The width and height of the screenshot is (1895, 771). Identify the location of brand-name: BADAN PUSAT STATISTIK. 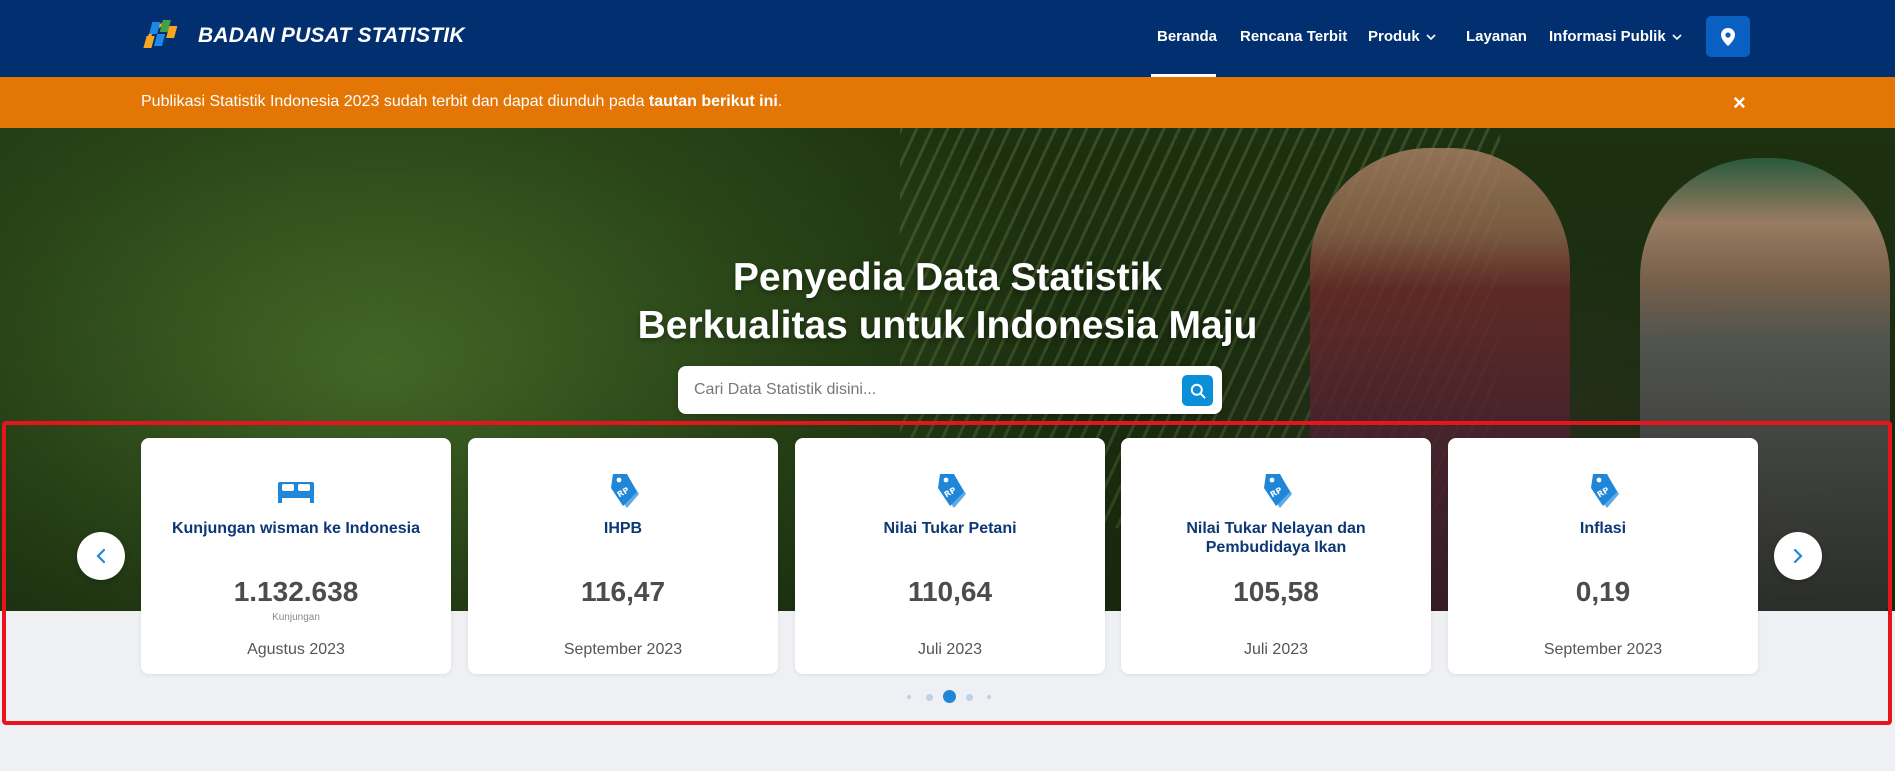
(331, 36).